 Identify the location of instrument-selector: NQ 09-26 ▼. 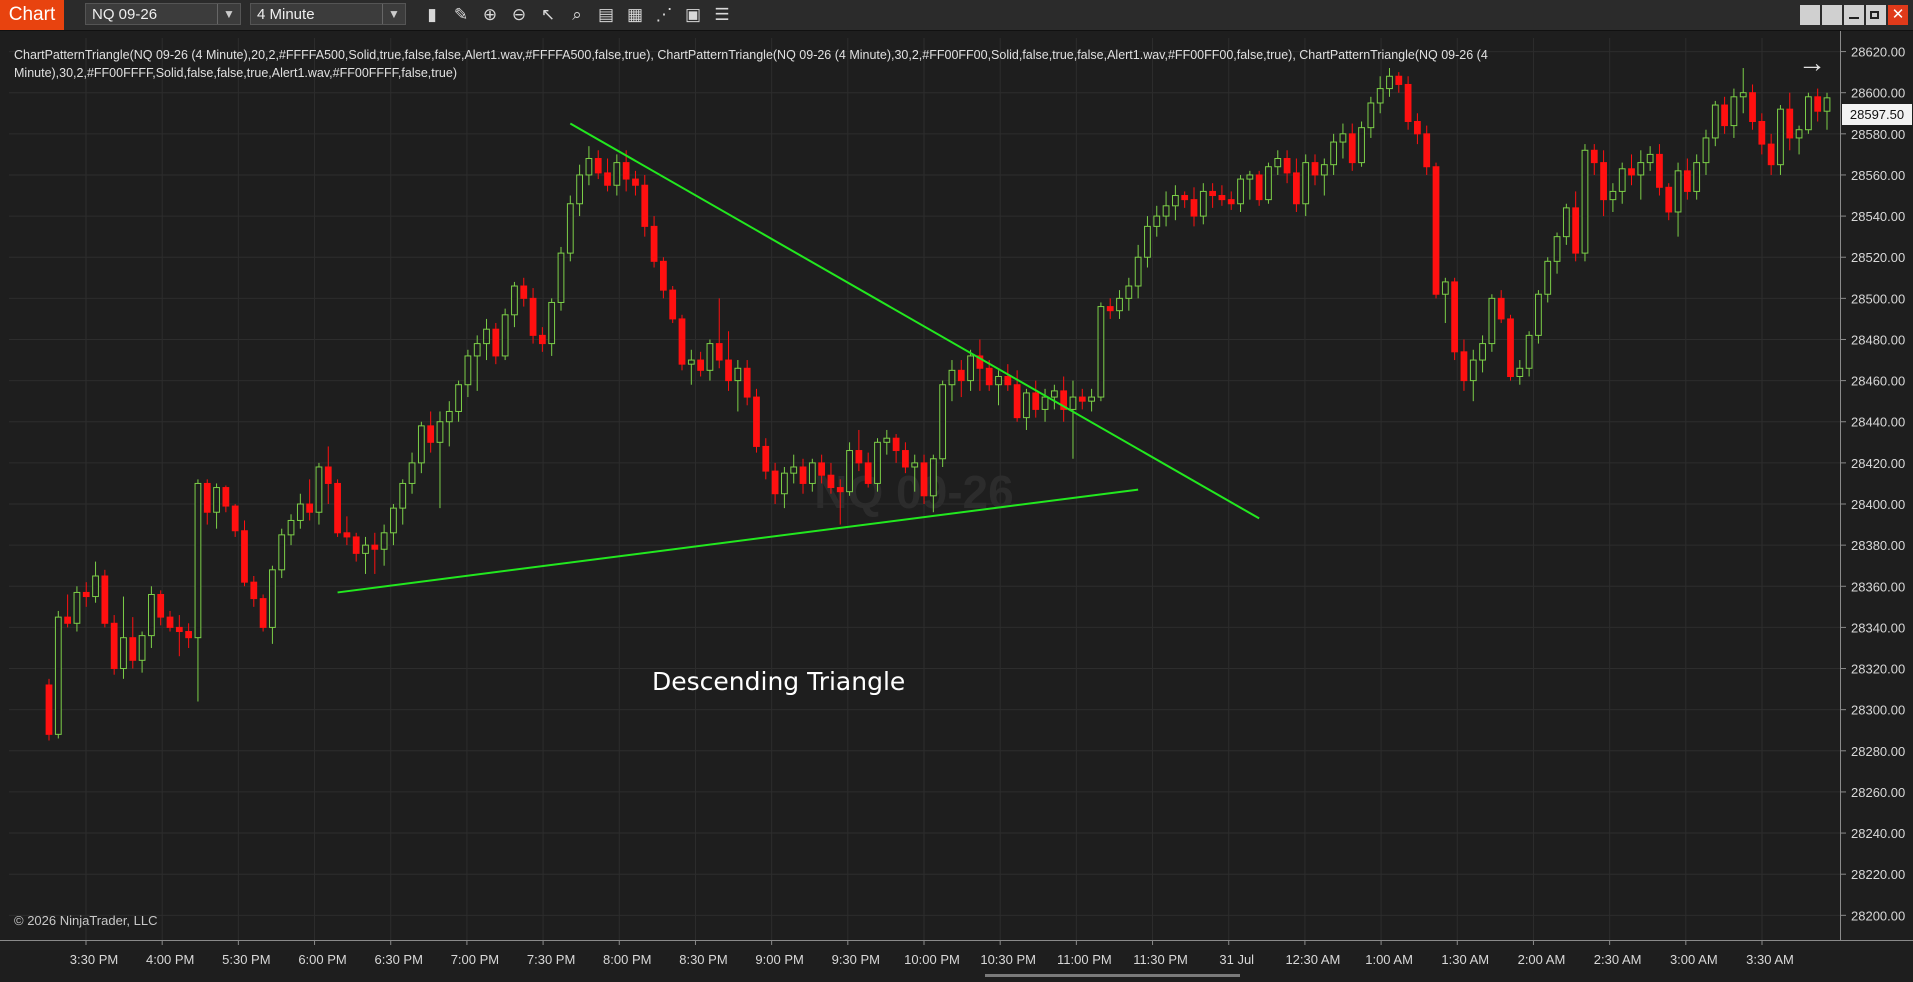
(163, 14).